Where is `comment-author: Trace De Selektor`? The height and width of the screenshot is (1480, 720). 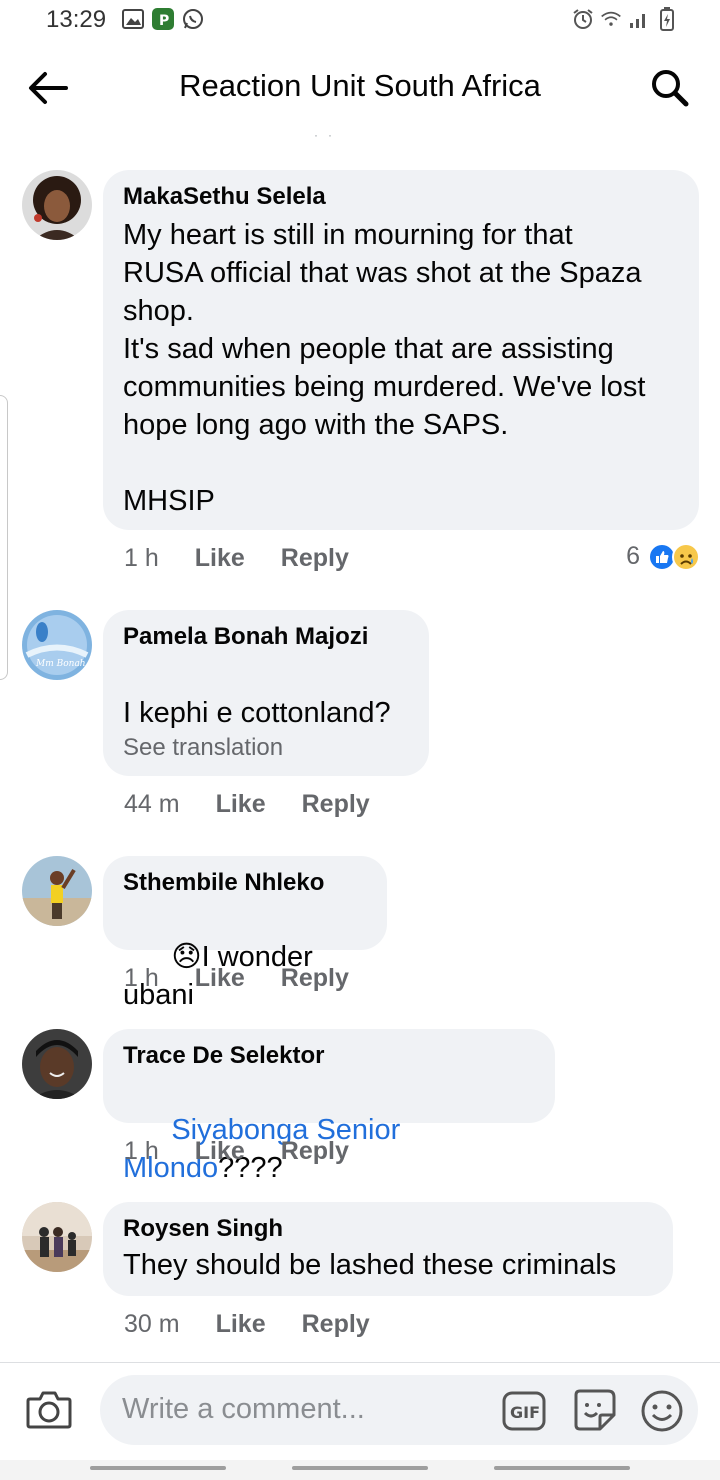 comment-author: Trace De Selektor is located at coordinates (329, 1056).